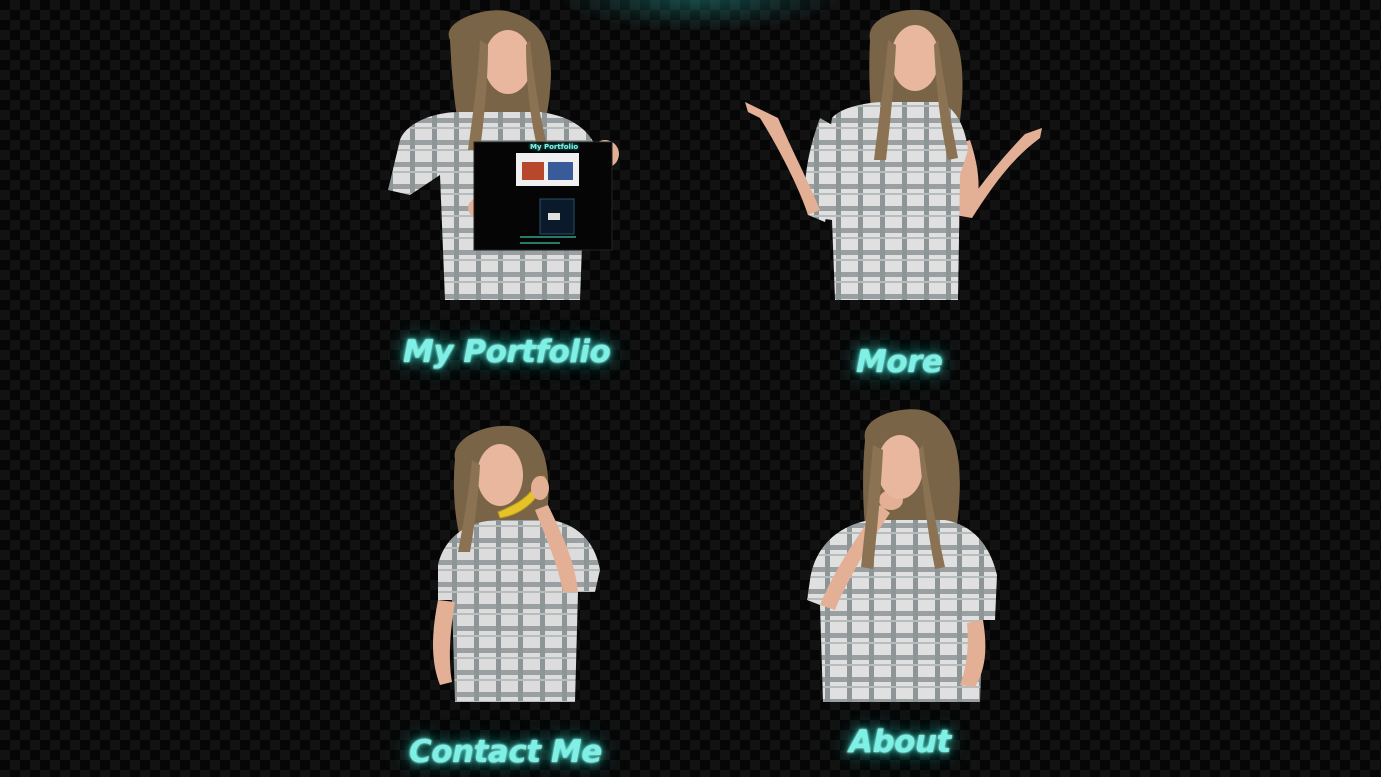 This screenshot has width=1381, height=777. What do you see at coordinates (902, 555) in the screenshot?
I see `person-thinking-photo` at bounding box center [902, 555].